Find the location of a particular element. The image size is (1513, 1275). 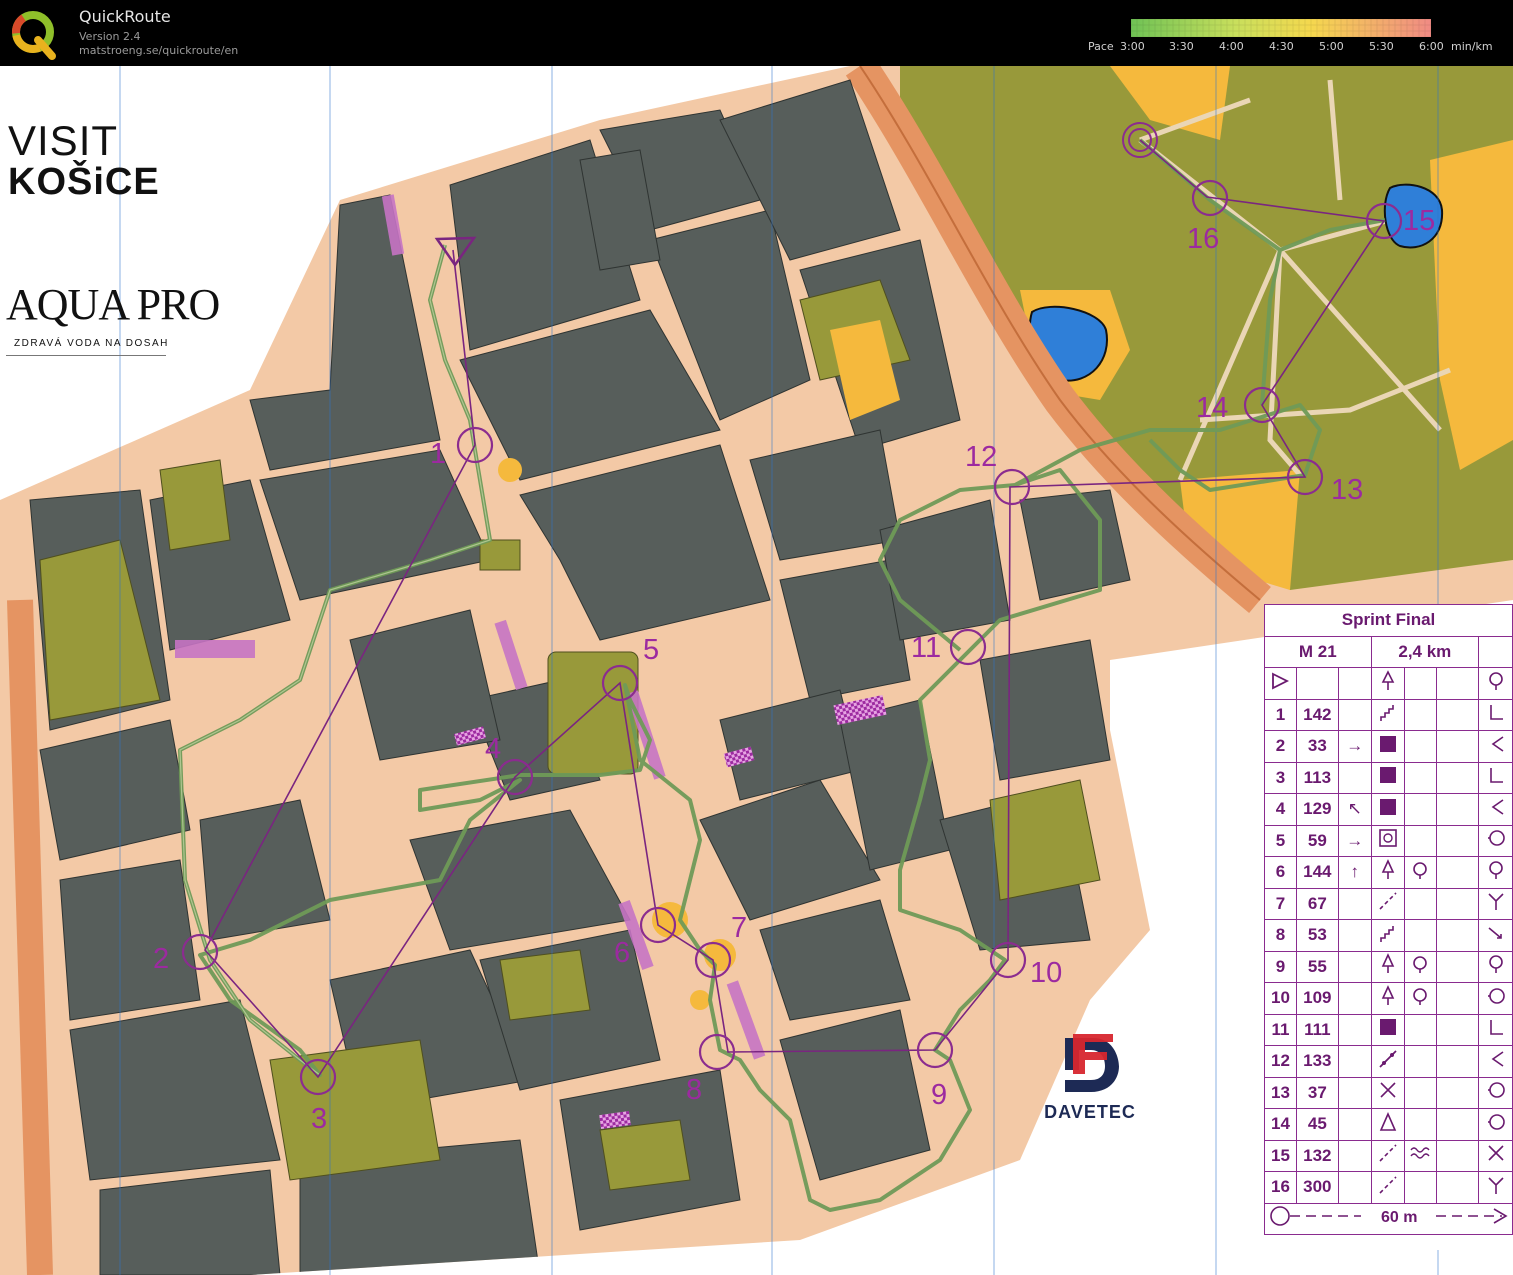

pace-tick: 4:00 is located at coordinates (1231, 46).